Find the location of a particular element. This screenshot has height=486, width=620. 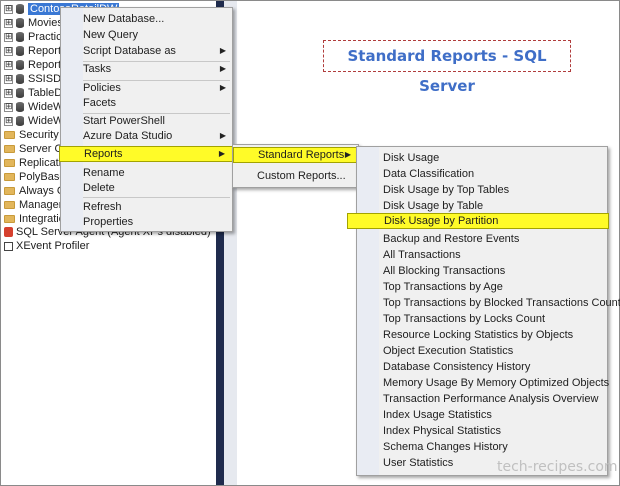

menu-item-object-execution-statistics: Object Execution Statistics is located at coordinates (482, 351).